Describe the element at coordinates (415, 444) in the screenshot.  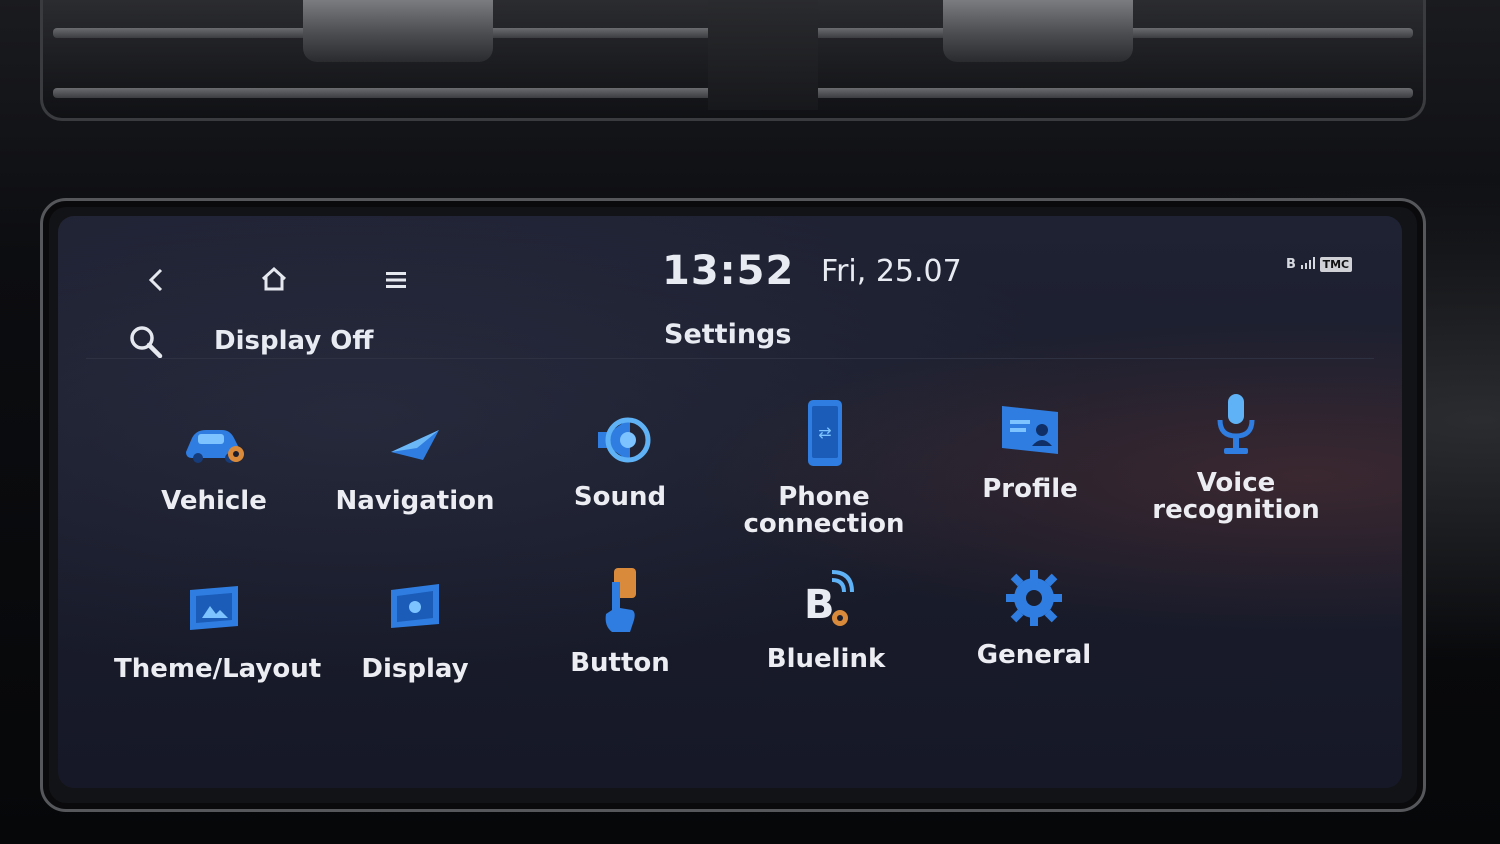
I see `navigation-icon` at that location.